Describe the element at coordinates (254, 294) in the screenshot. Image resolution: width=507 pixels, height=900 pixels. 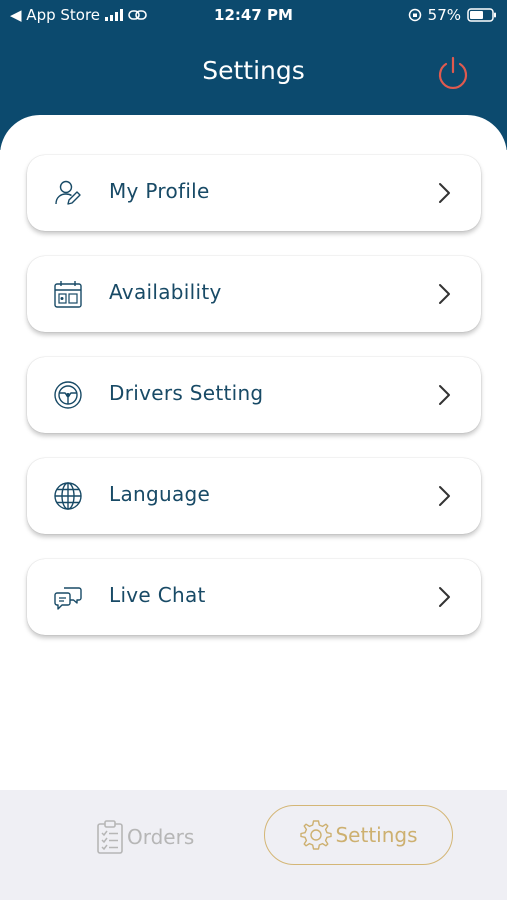
I see `menu-item-availability: Availability` at that location.